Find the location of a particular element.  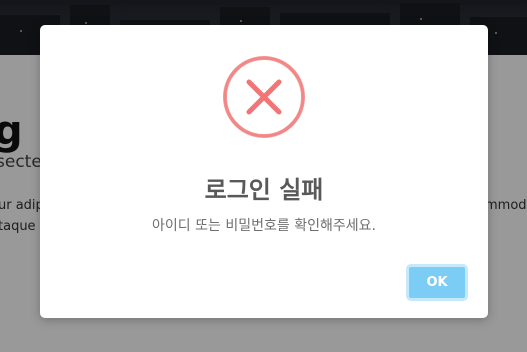

ok-button: OK is located at coordinates (437, 282).